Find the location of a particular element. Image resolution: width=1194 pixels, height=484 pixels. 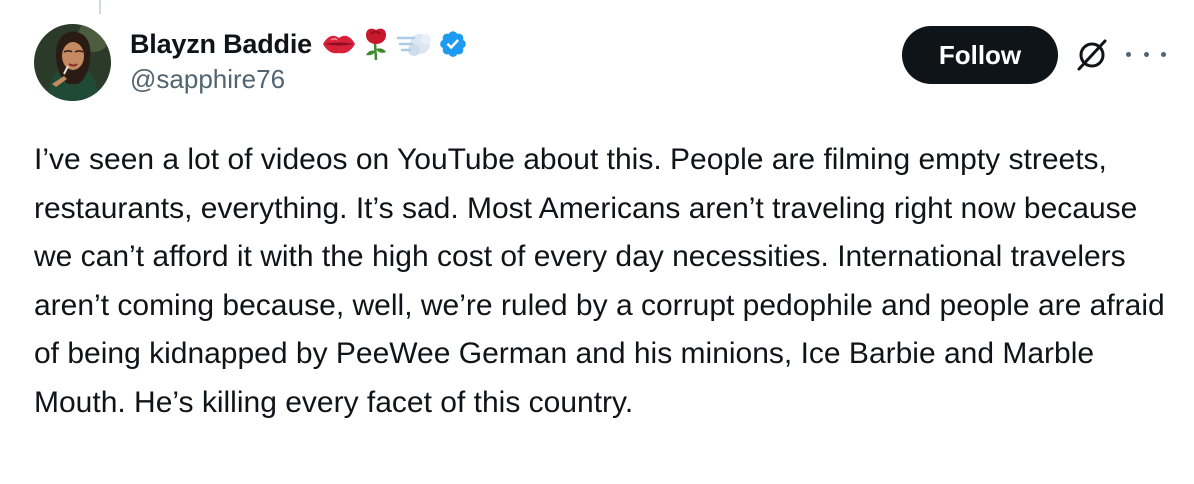

lips-emoji-icon is located at coordinates (339, 44).